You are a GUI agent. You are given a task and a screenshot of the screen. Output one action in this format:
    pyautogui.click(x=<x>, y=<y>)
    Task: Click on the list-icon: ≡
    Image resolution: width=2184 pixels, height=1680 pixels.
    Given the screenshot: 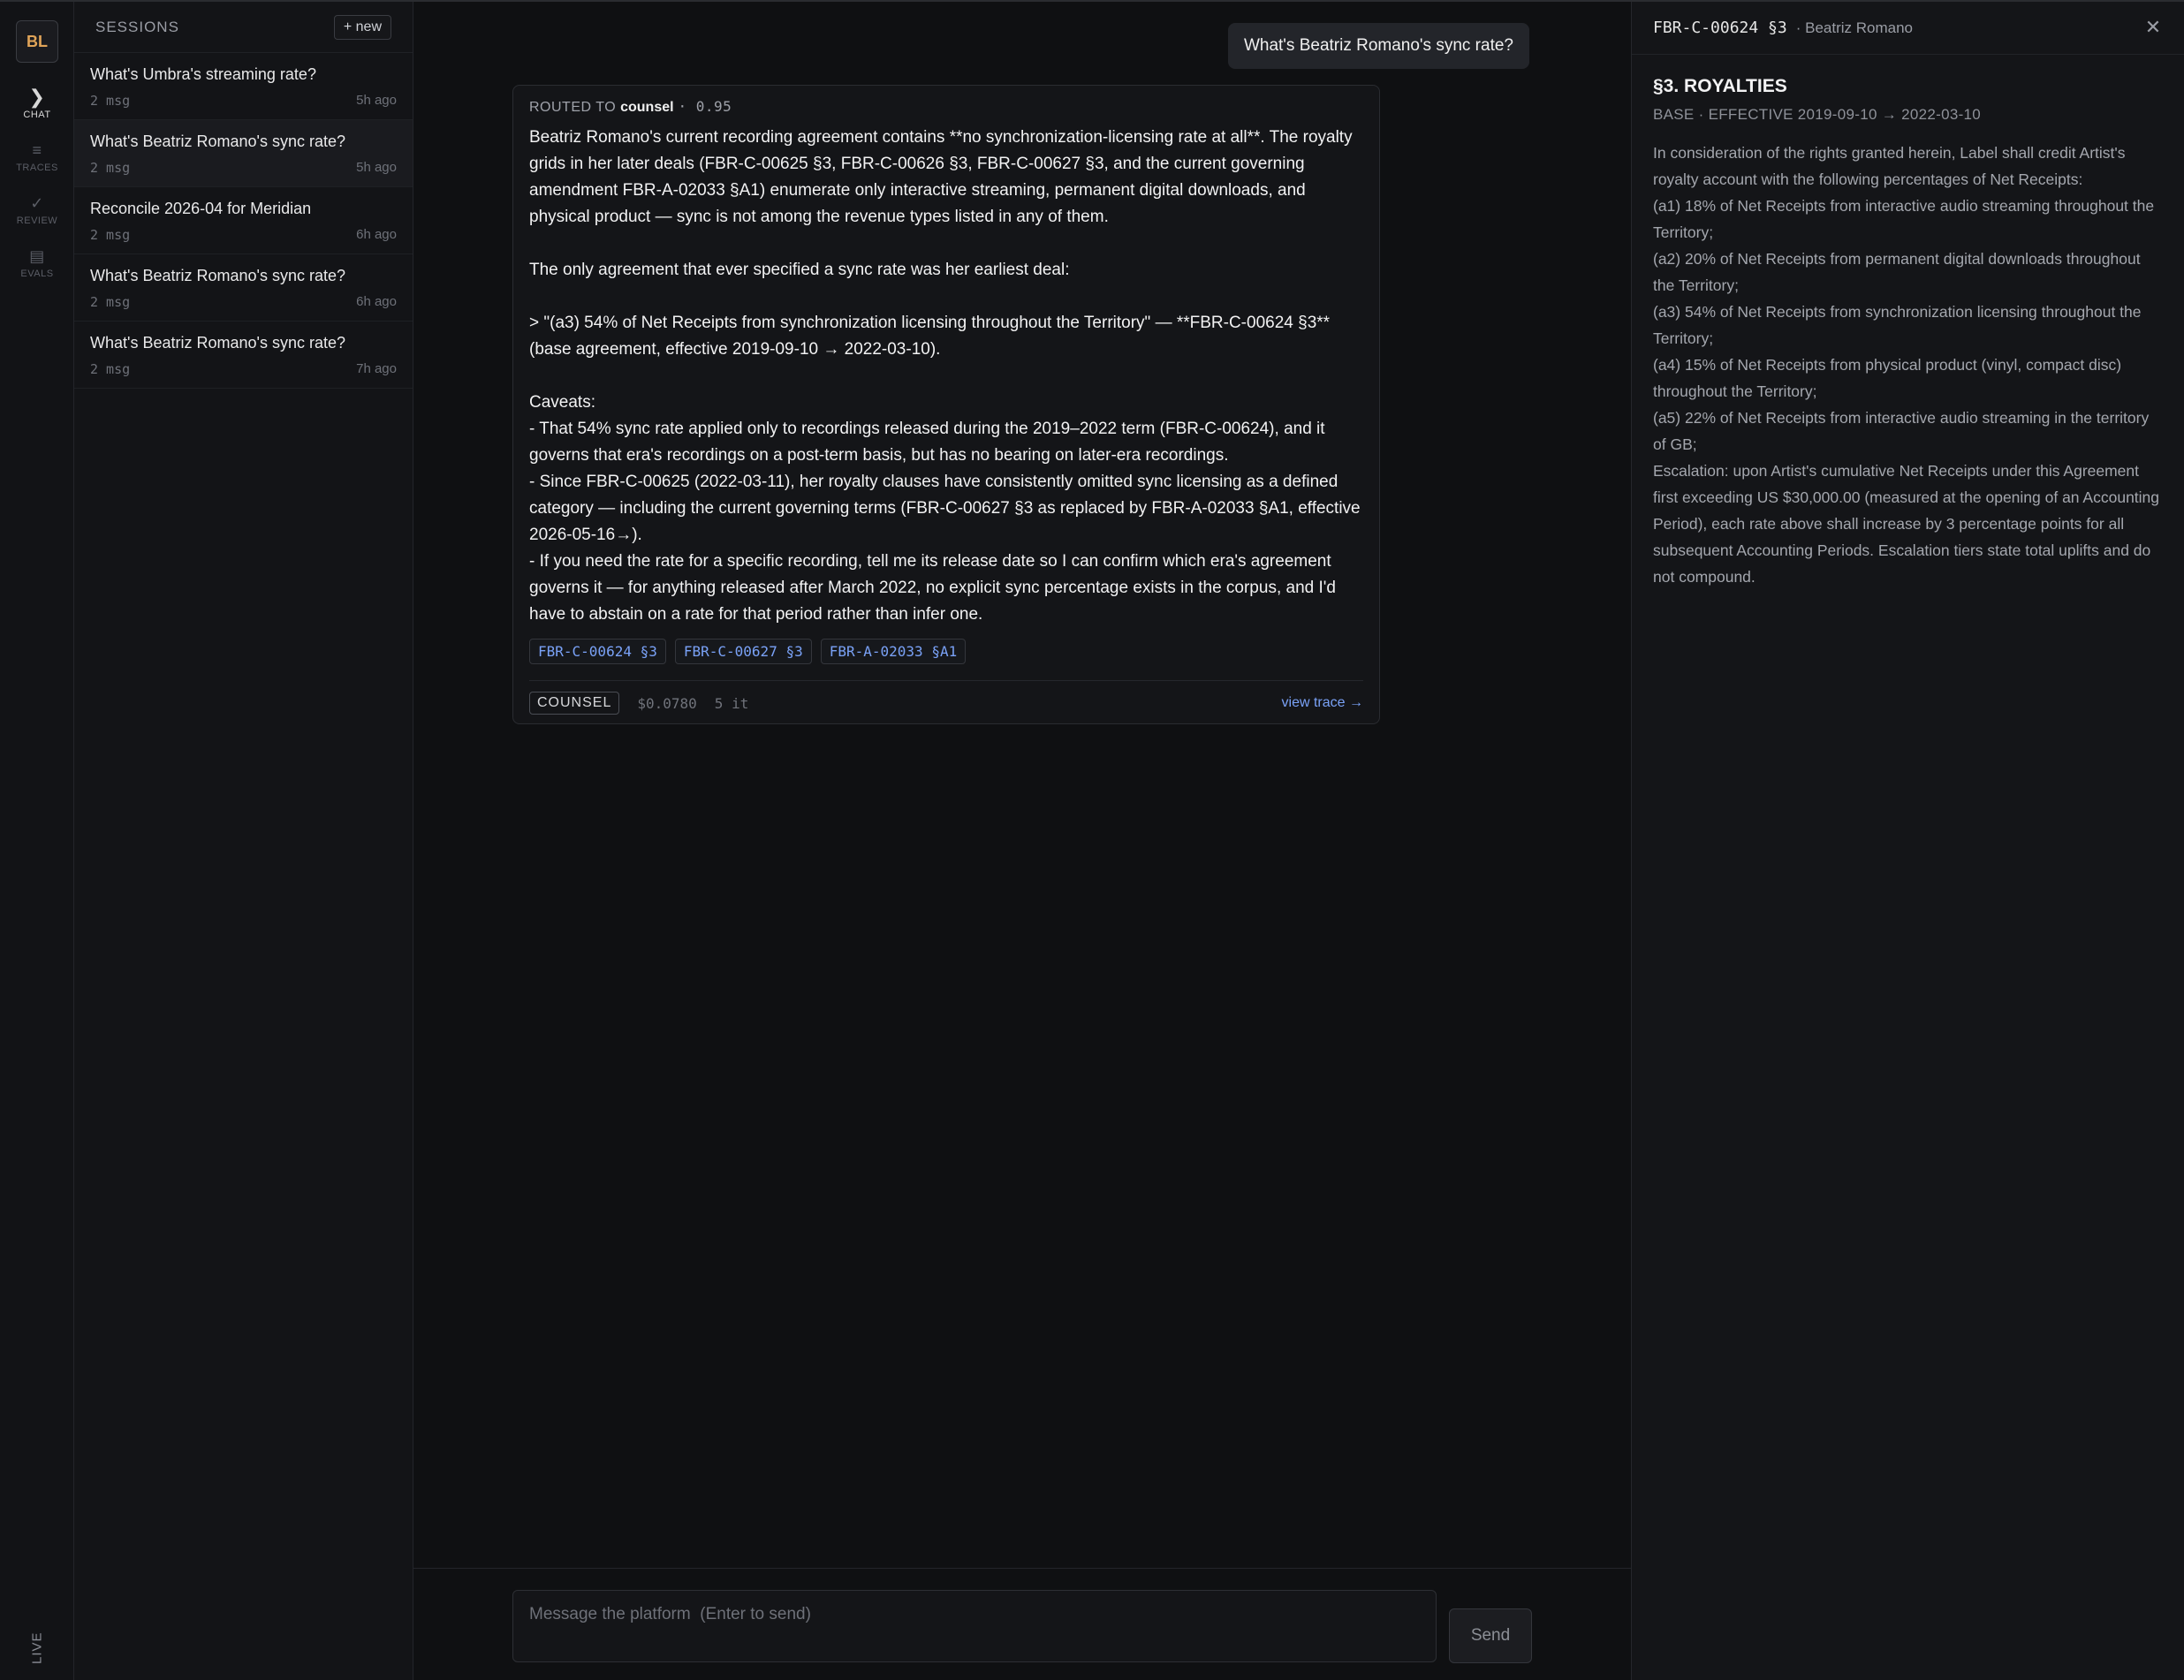 What is the action you would take?
    pyautogui.click(x=37, y=149)
    